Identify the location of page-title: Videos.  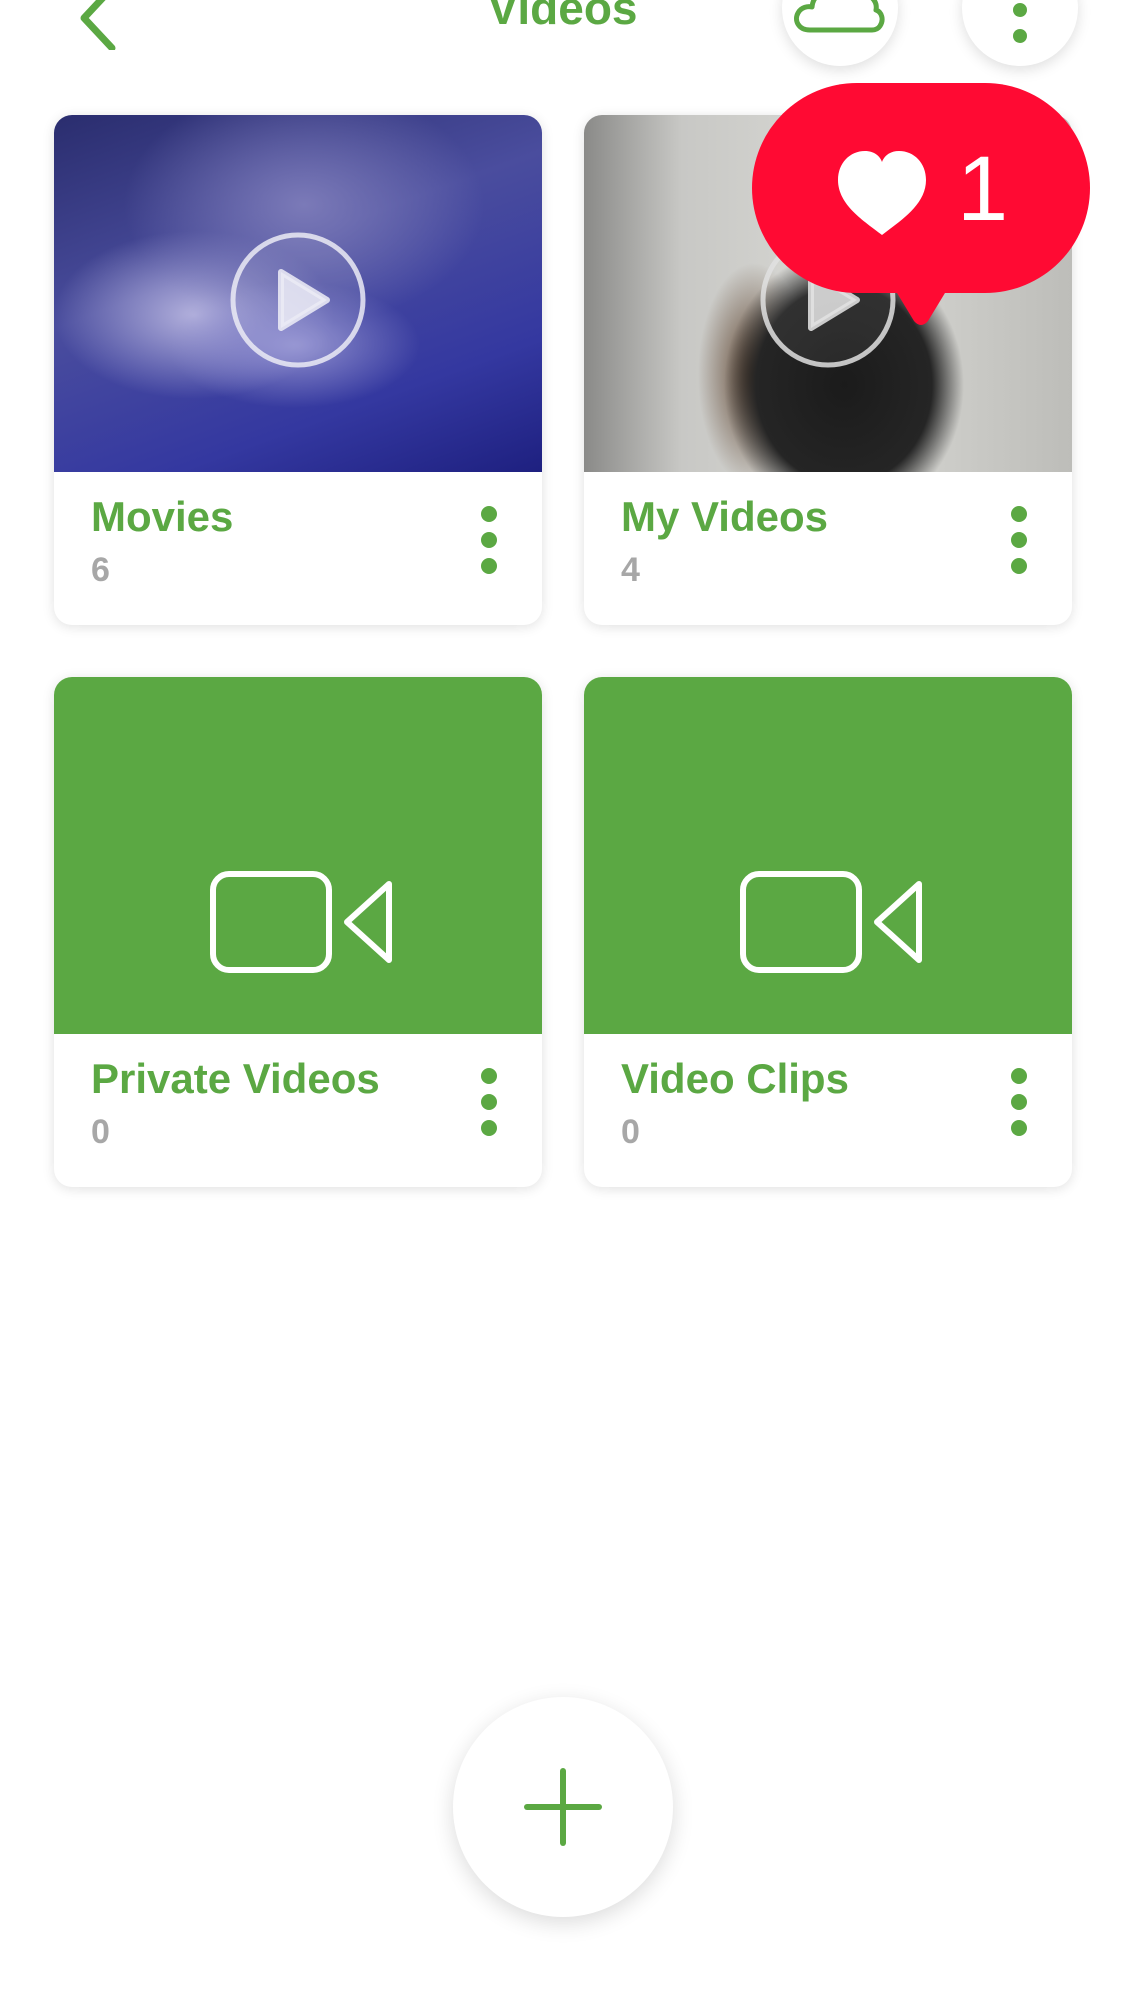
(562, 17).